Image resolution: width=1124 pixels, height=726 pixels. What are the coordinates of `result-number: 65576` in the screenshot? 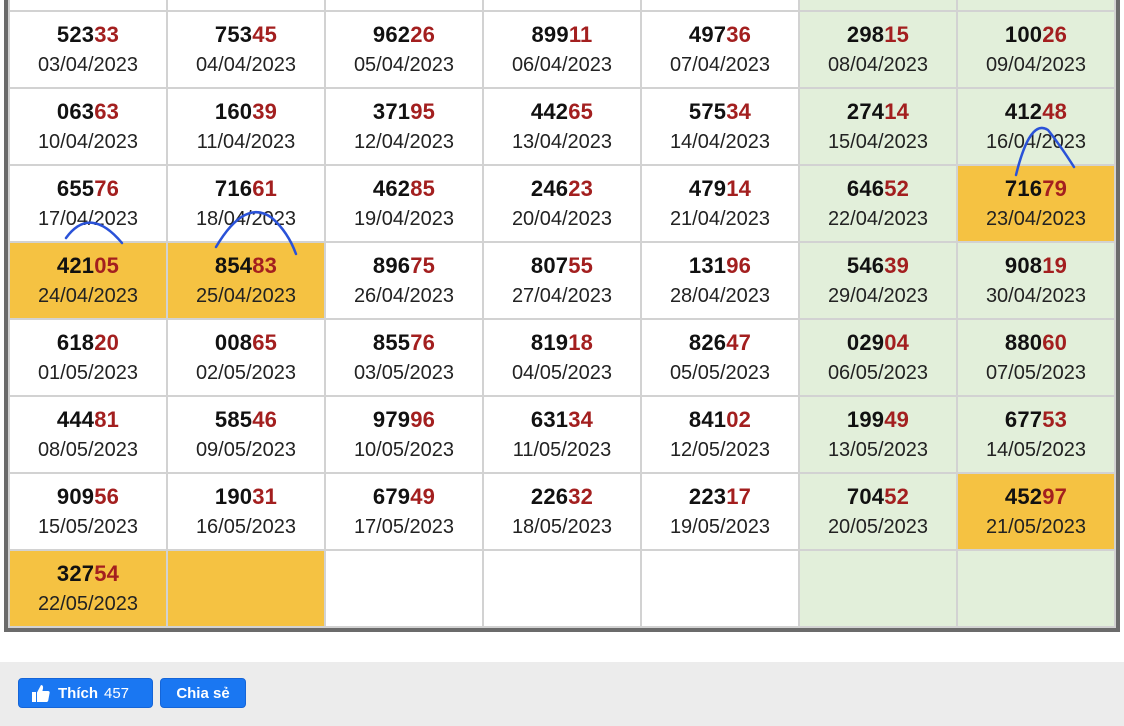 It's located at (88, 188).